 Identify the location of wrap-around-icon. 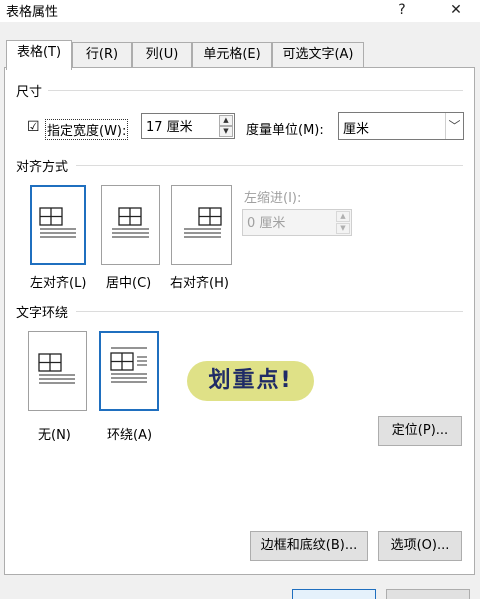
(128, 365).